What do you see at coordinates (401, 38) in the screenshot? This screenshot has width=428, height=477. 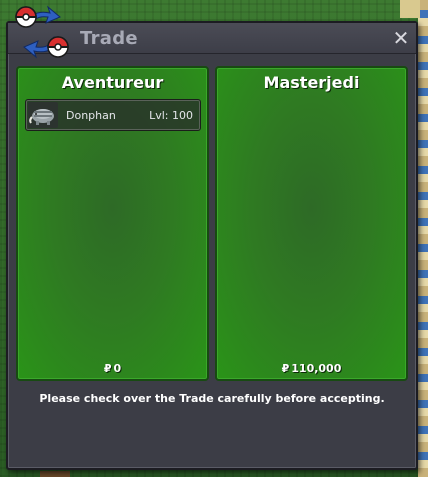 I see `close-button: ✕` at bounding box center [401, 38].